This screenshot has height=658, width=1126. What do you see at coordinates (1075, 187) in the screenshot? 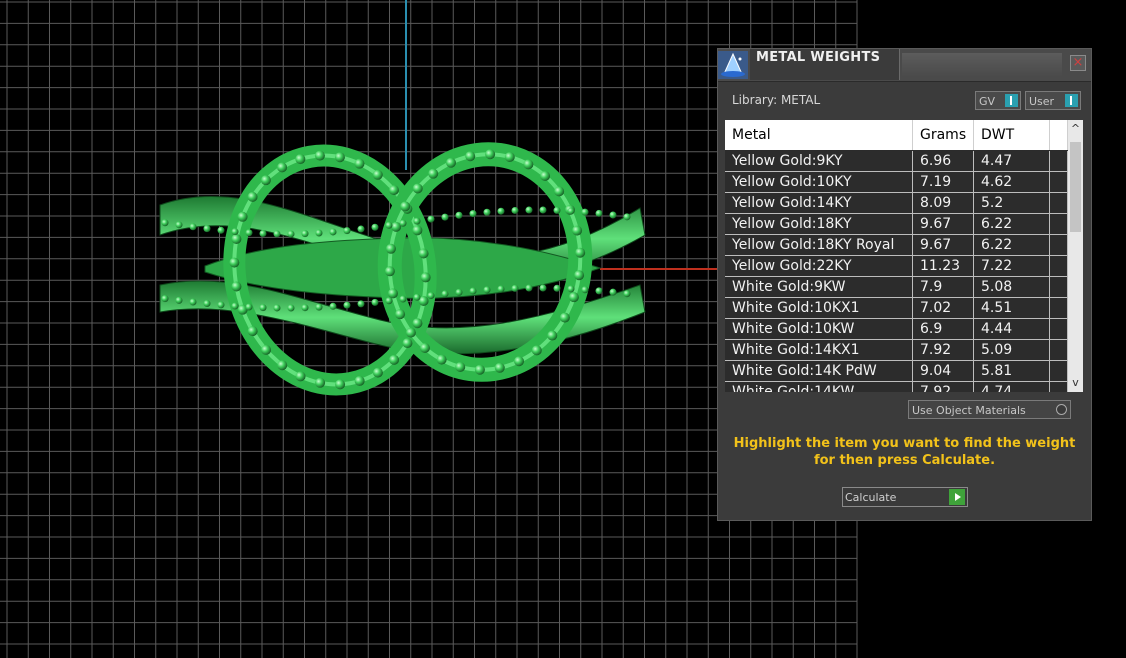
I see `scroll-thumb` at bounding box center [1075, 187].